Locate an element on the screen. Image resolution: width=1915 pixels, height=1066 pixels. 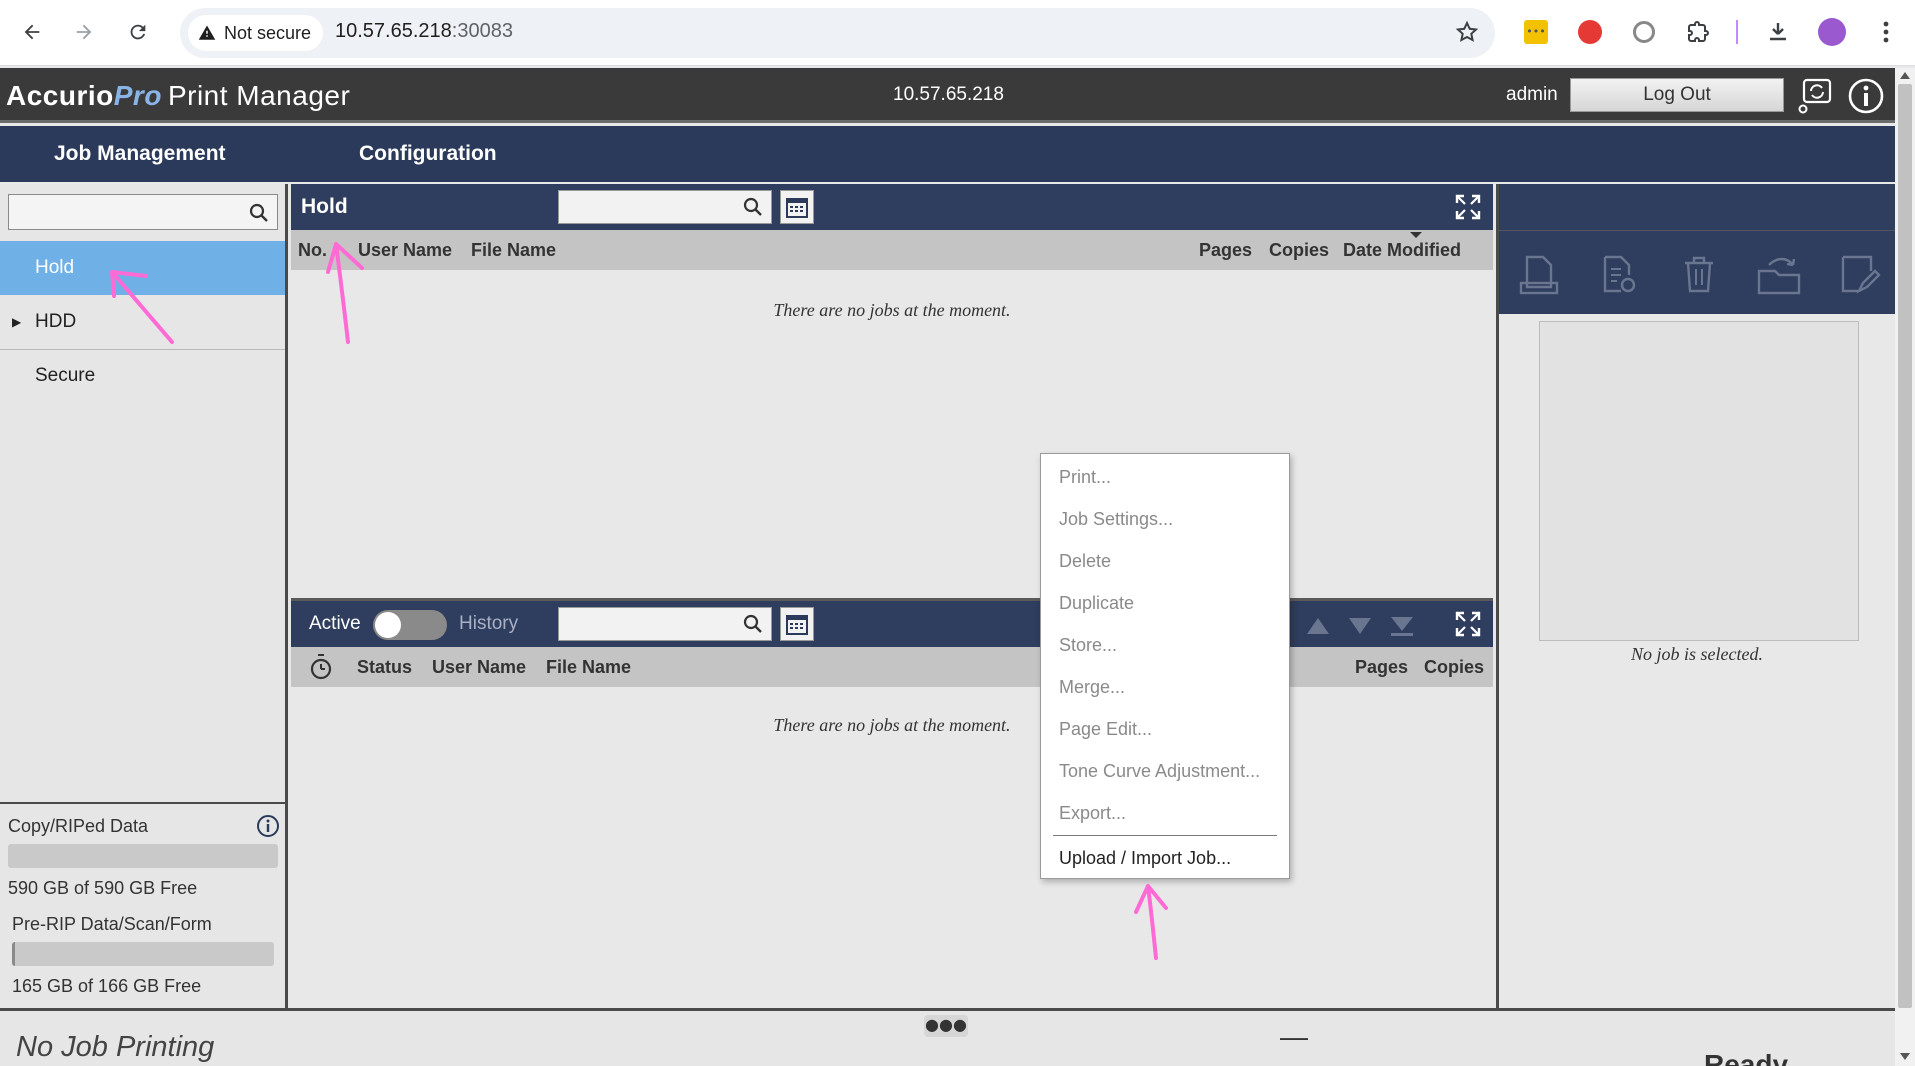
logout-button: Log Out is located at coordinates (1677, 95).